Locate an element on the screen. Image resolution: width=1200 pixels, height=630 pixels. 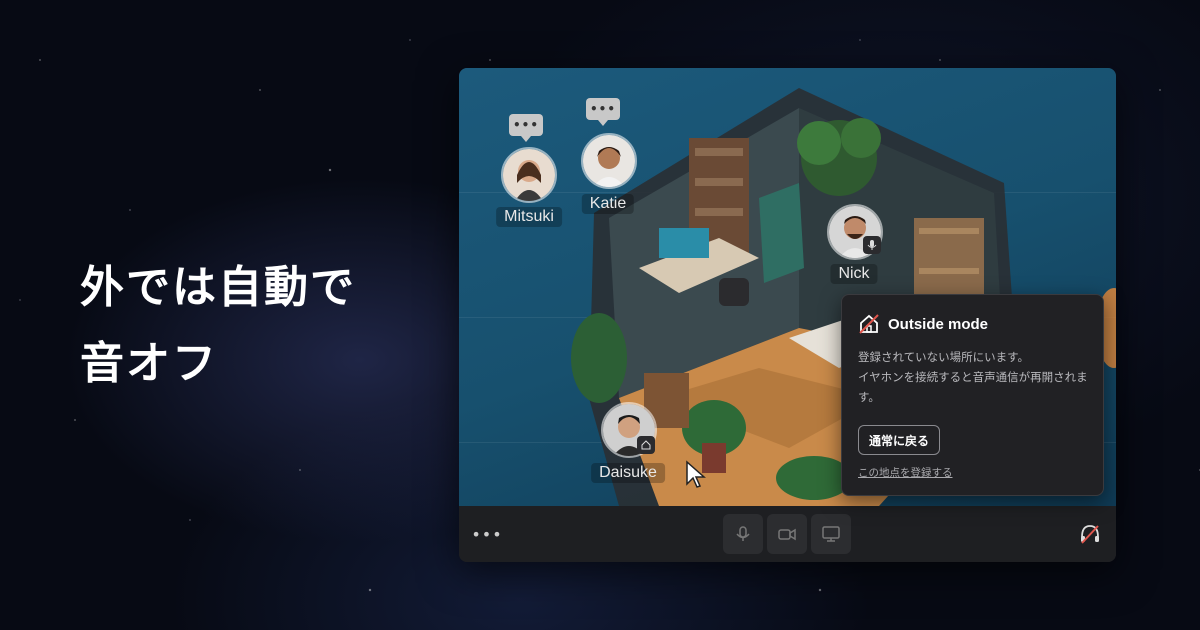
screen-share-button is located at coordinates (831, 534).